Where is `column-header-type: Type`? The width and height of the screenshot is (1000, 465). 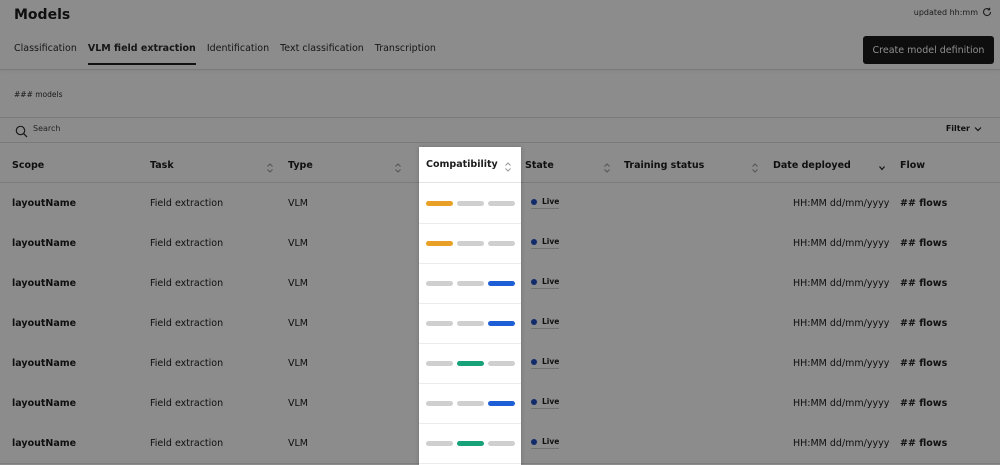
column-header-type: Type is located at coordinates (300, 165).